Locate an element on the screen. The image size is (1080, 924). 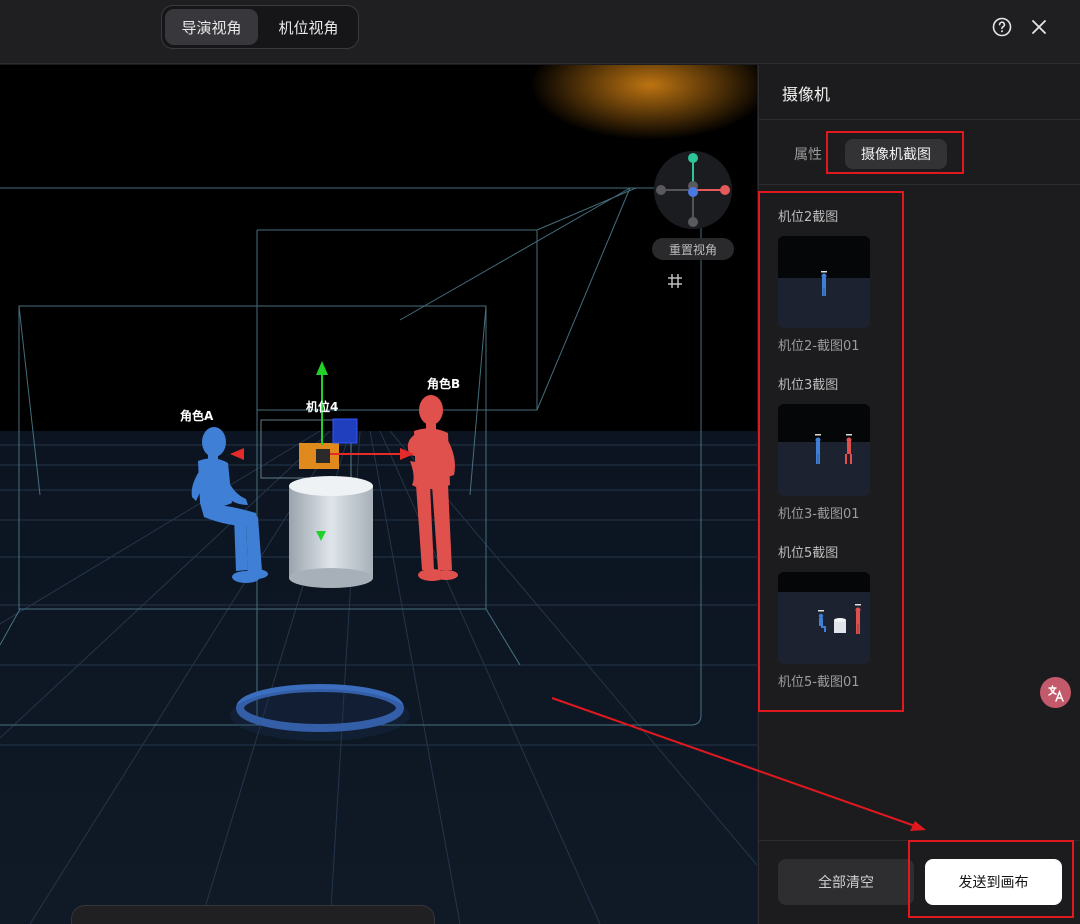
expand-icon is located at coordinates (399, 922).